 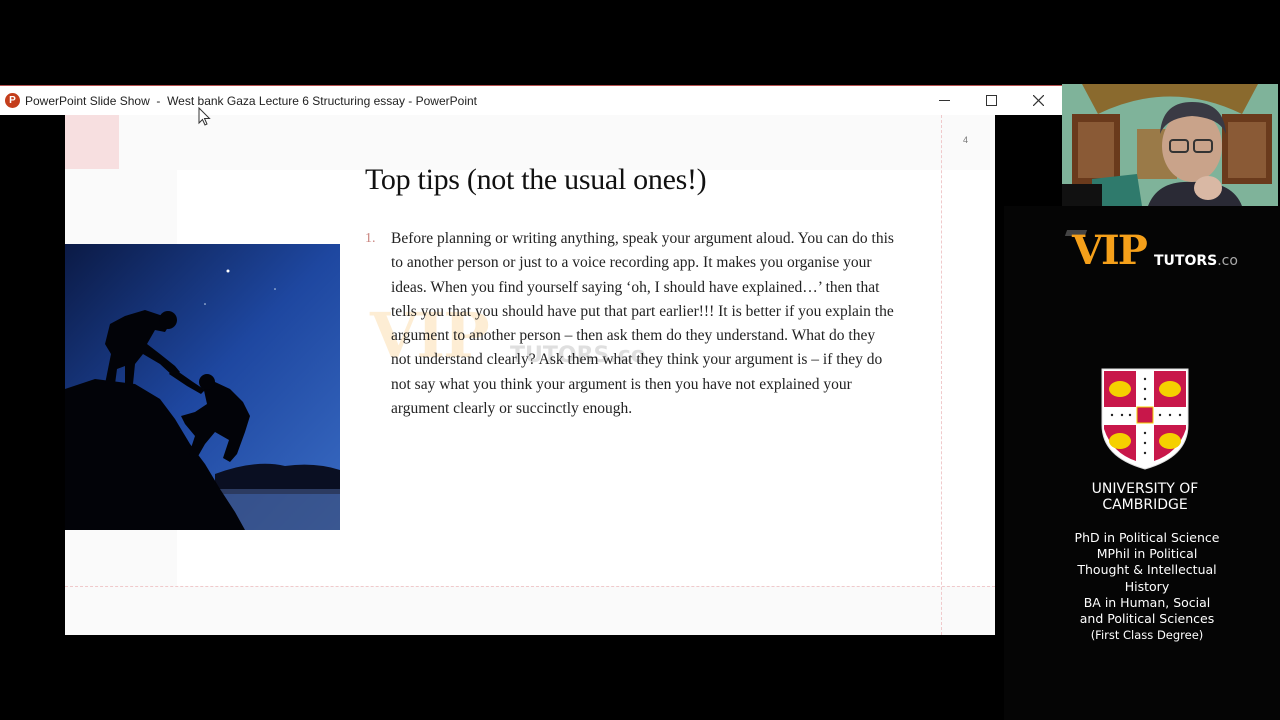 I want to click on degree-line: PhD in Political Science, so click(x=1147, y=537).